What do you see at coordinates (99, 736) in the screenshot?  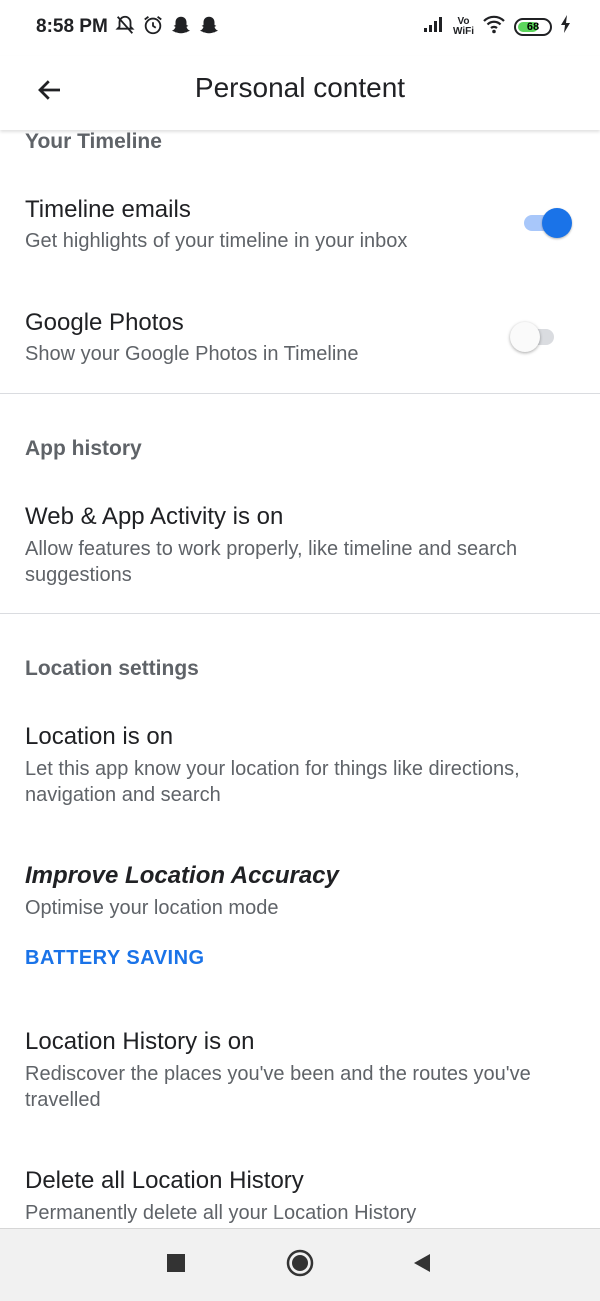 I see `location-title: Location is on` at bounding box center [99, 736].